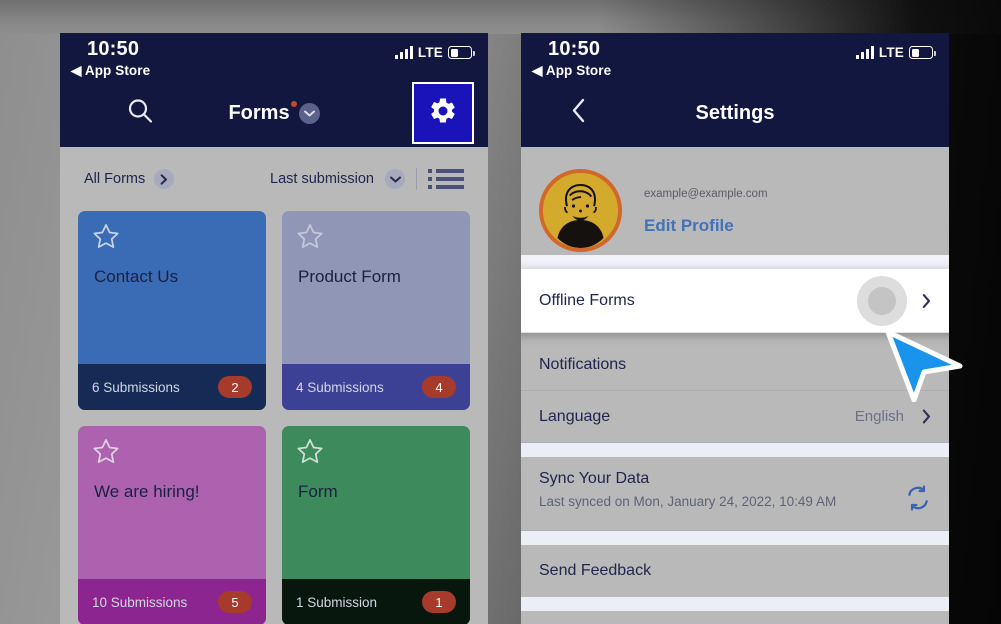  Describe the element at coordinates (706, 226) in the screenshot. I see `edit-profile-link: Edit Profile` at that location.